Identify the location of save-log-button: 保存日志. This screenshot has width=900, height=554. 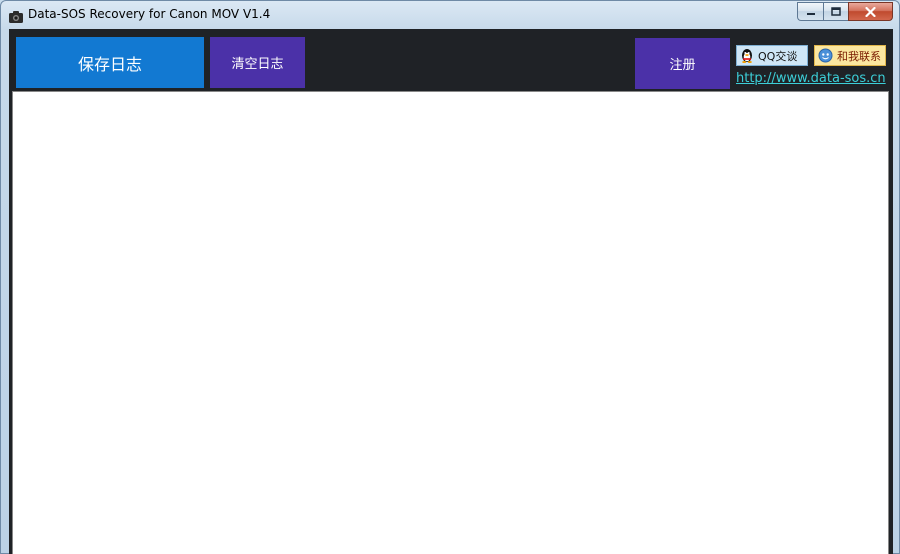
(110, 62).